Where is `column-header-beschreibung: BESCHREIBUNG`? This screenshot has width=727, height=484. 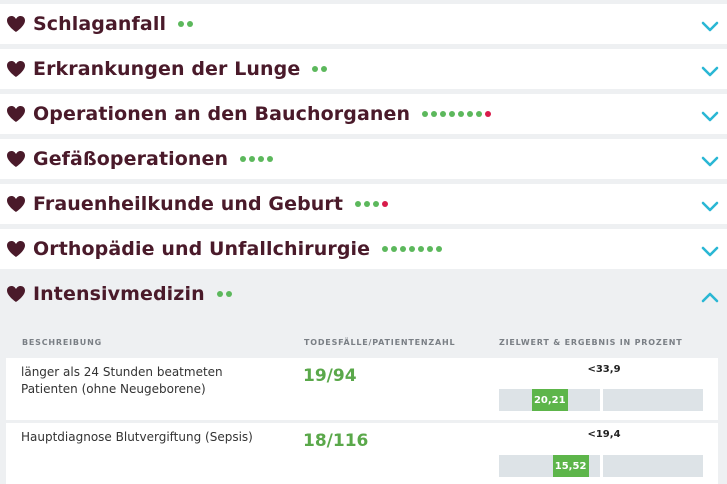 column-header-beschreibung: BESCHREIBUNG is located at coordinates (62, 342).